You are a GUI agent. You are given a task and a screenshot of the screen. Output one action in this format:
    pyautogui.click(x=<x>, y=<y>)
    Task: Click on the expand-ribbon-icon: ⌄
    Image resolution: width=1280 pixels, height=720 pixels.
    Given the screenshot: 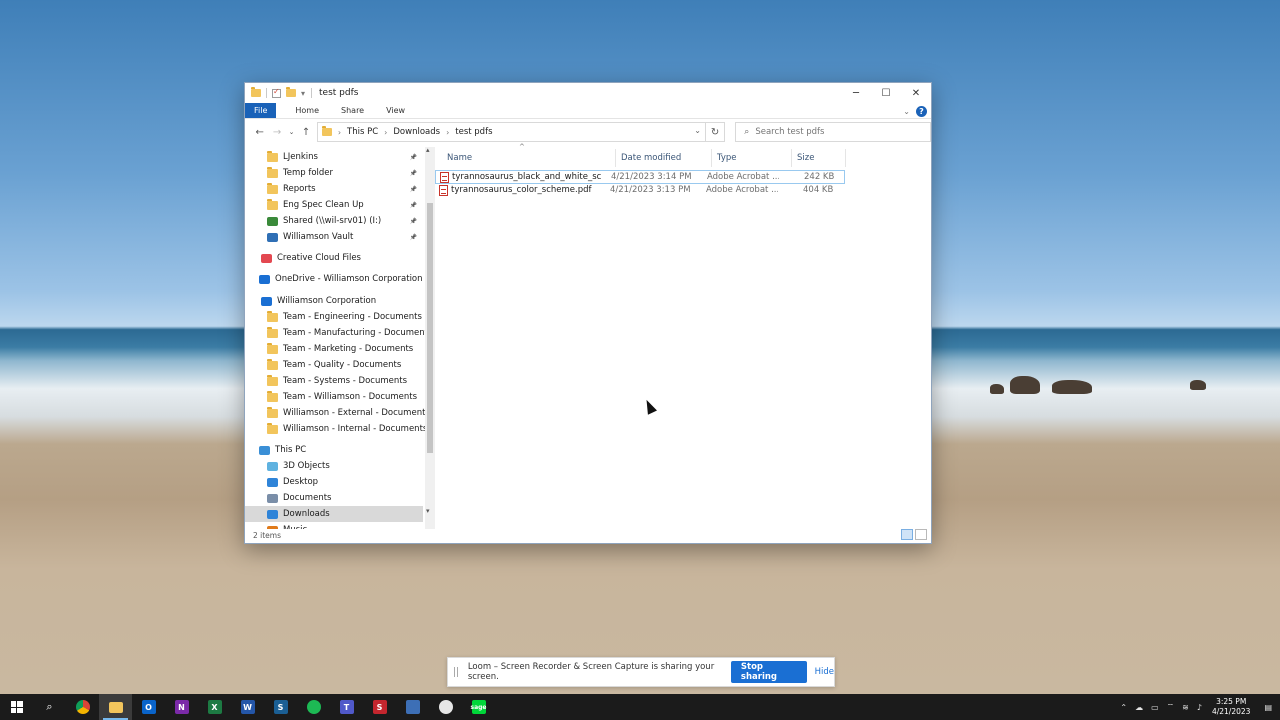 What is the action you would take?
    pyautogui.click(x=906, y=111)
    